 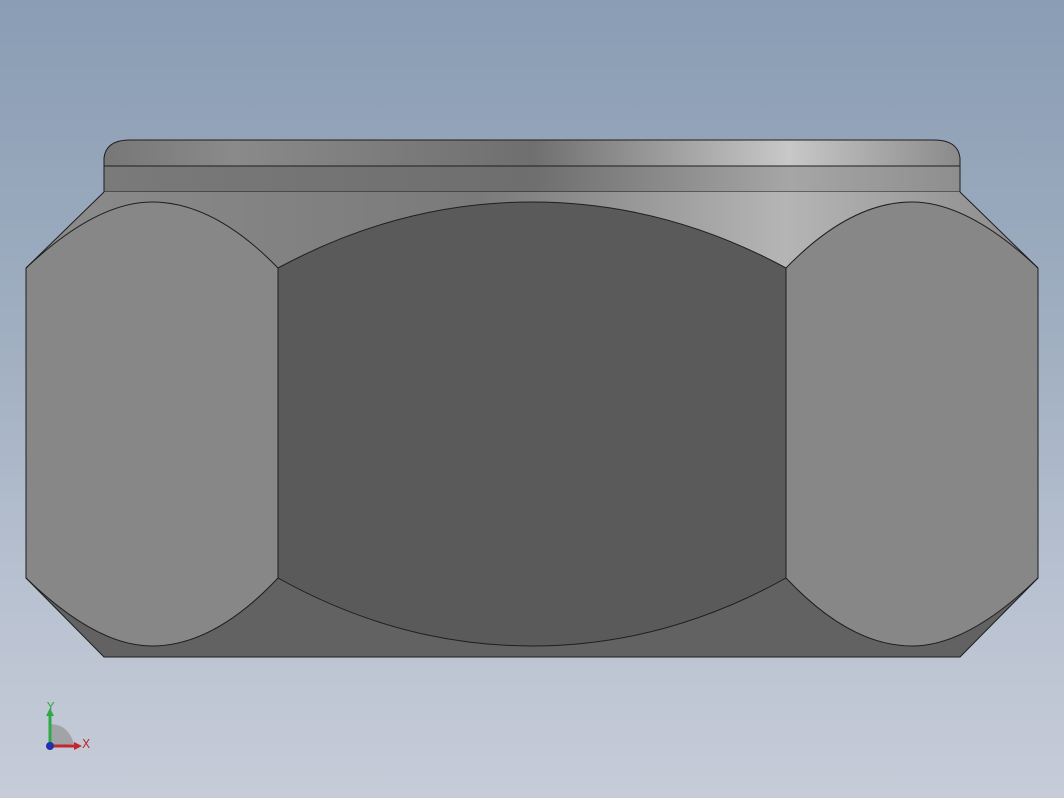 I want to click on left-side-face, so click(x=152, y=424).